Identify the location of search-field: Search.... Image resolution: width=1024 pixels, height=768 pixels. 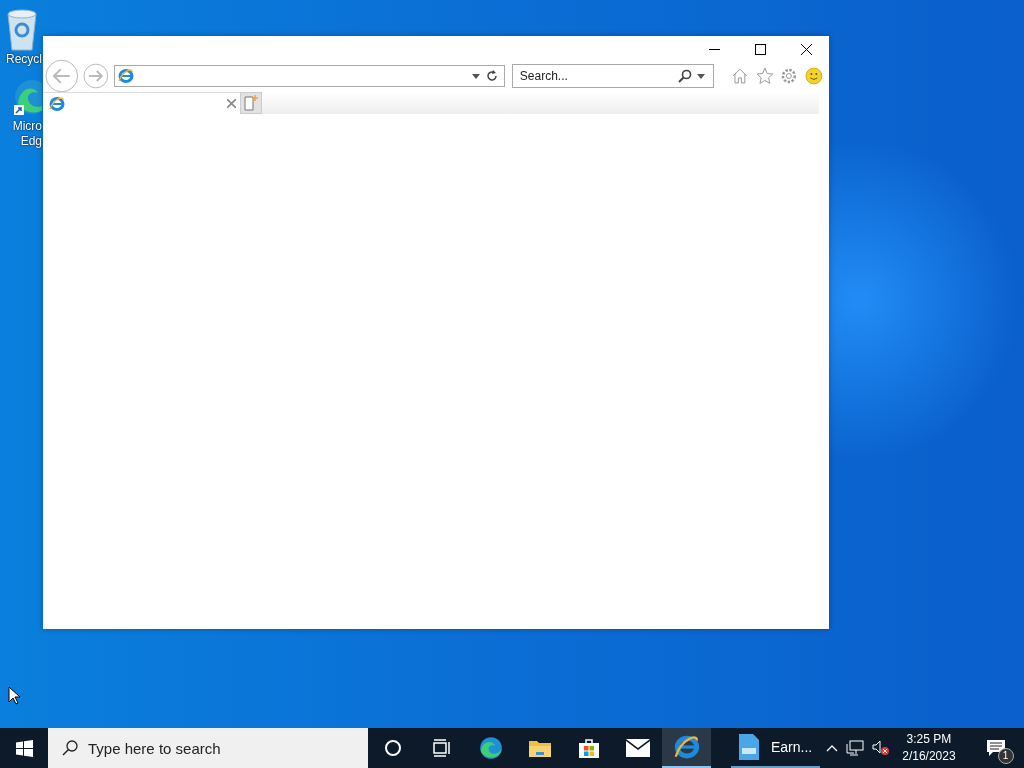
(612, 76).